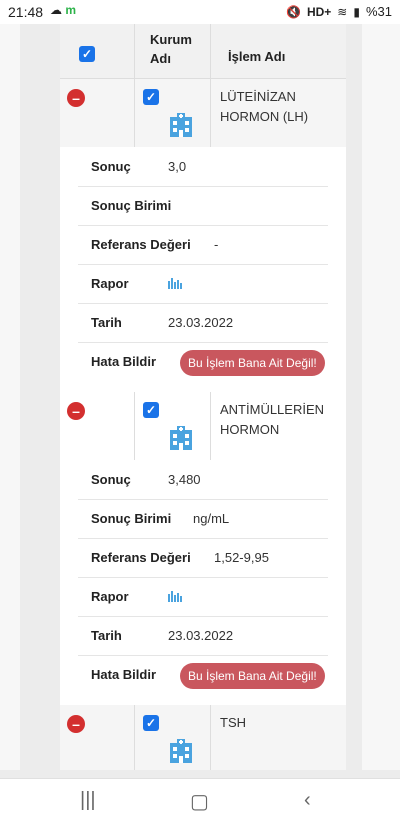 This screenshot has width=400, height=823. I want to click on header-institution: Kurum Adı, so click(171, 49).